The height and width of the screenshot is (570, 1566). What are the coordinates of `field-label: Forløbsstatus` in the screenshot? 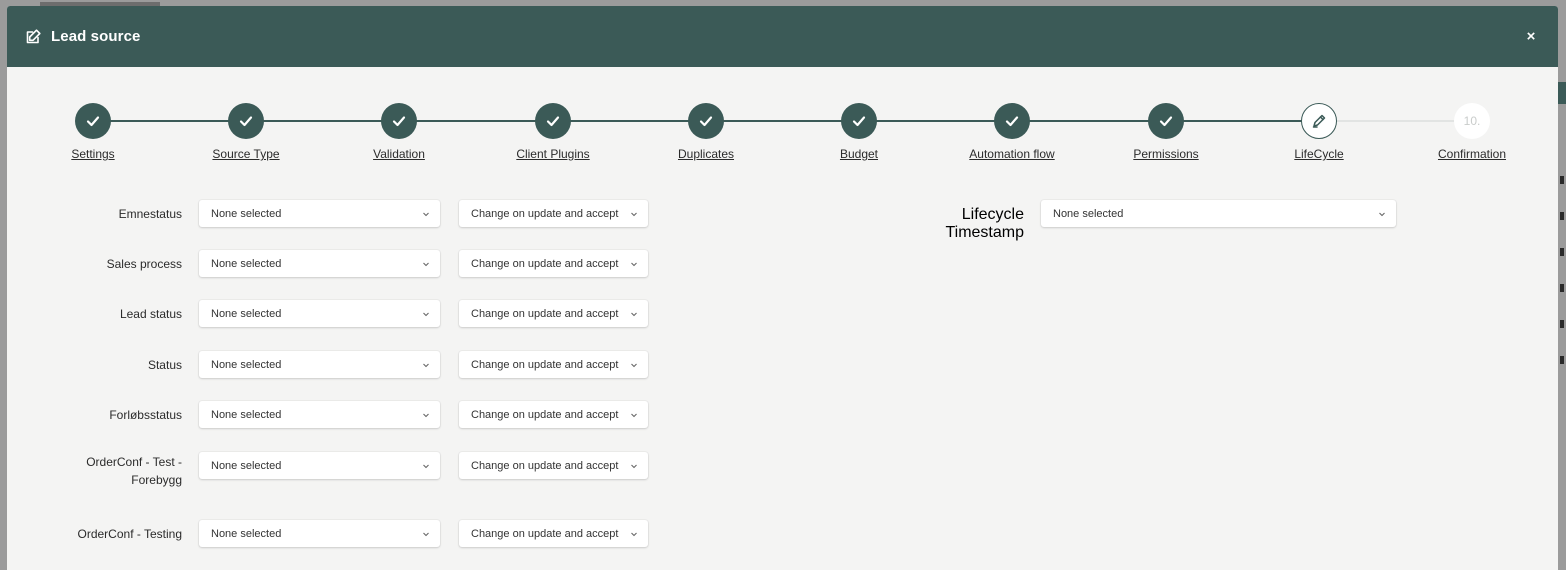 It's located at (145, 415).